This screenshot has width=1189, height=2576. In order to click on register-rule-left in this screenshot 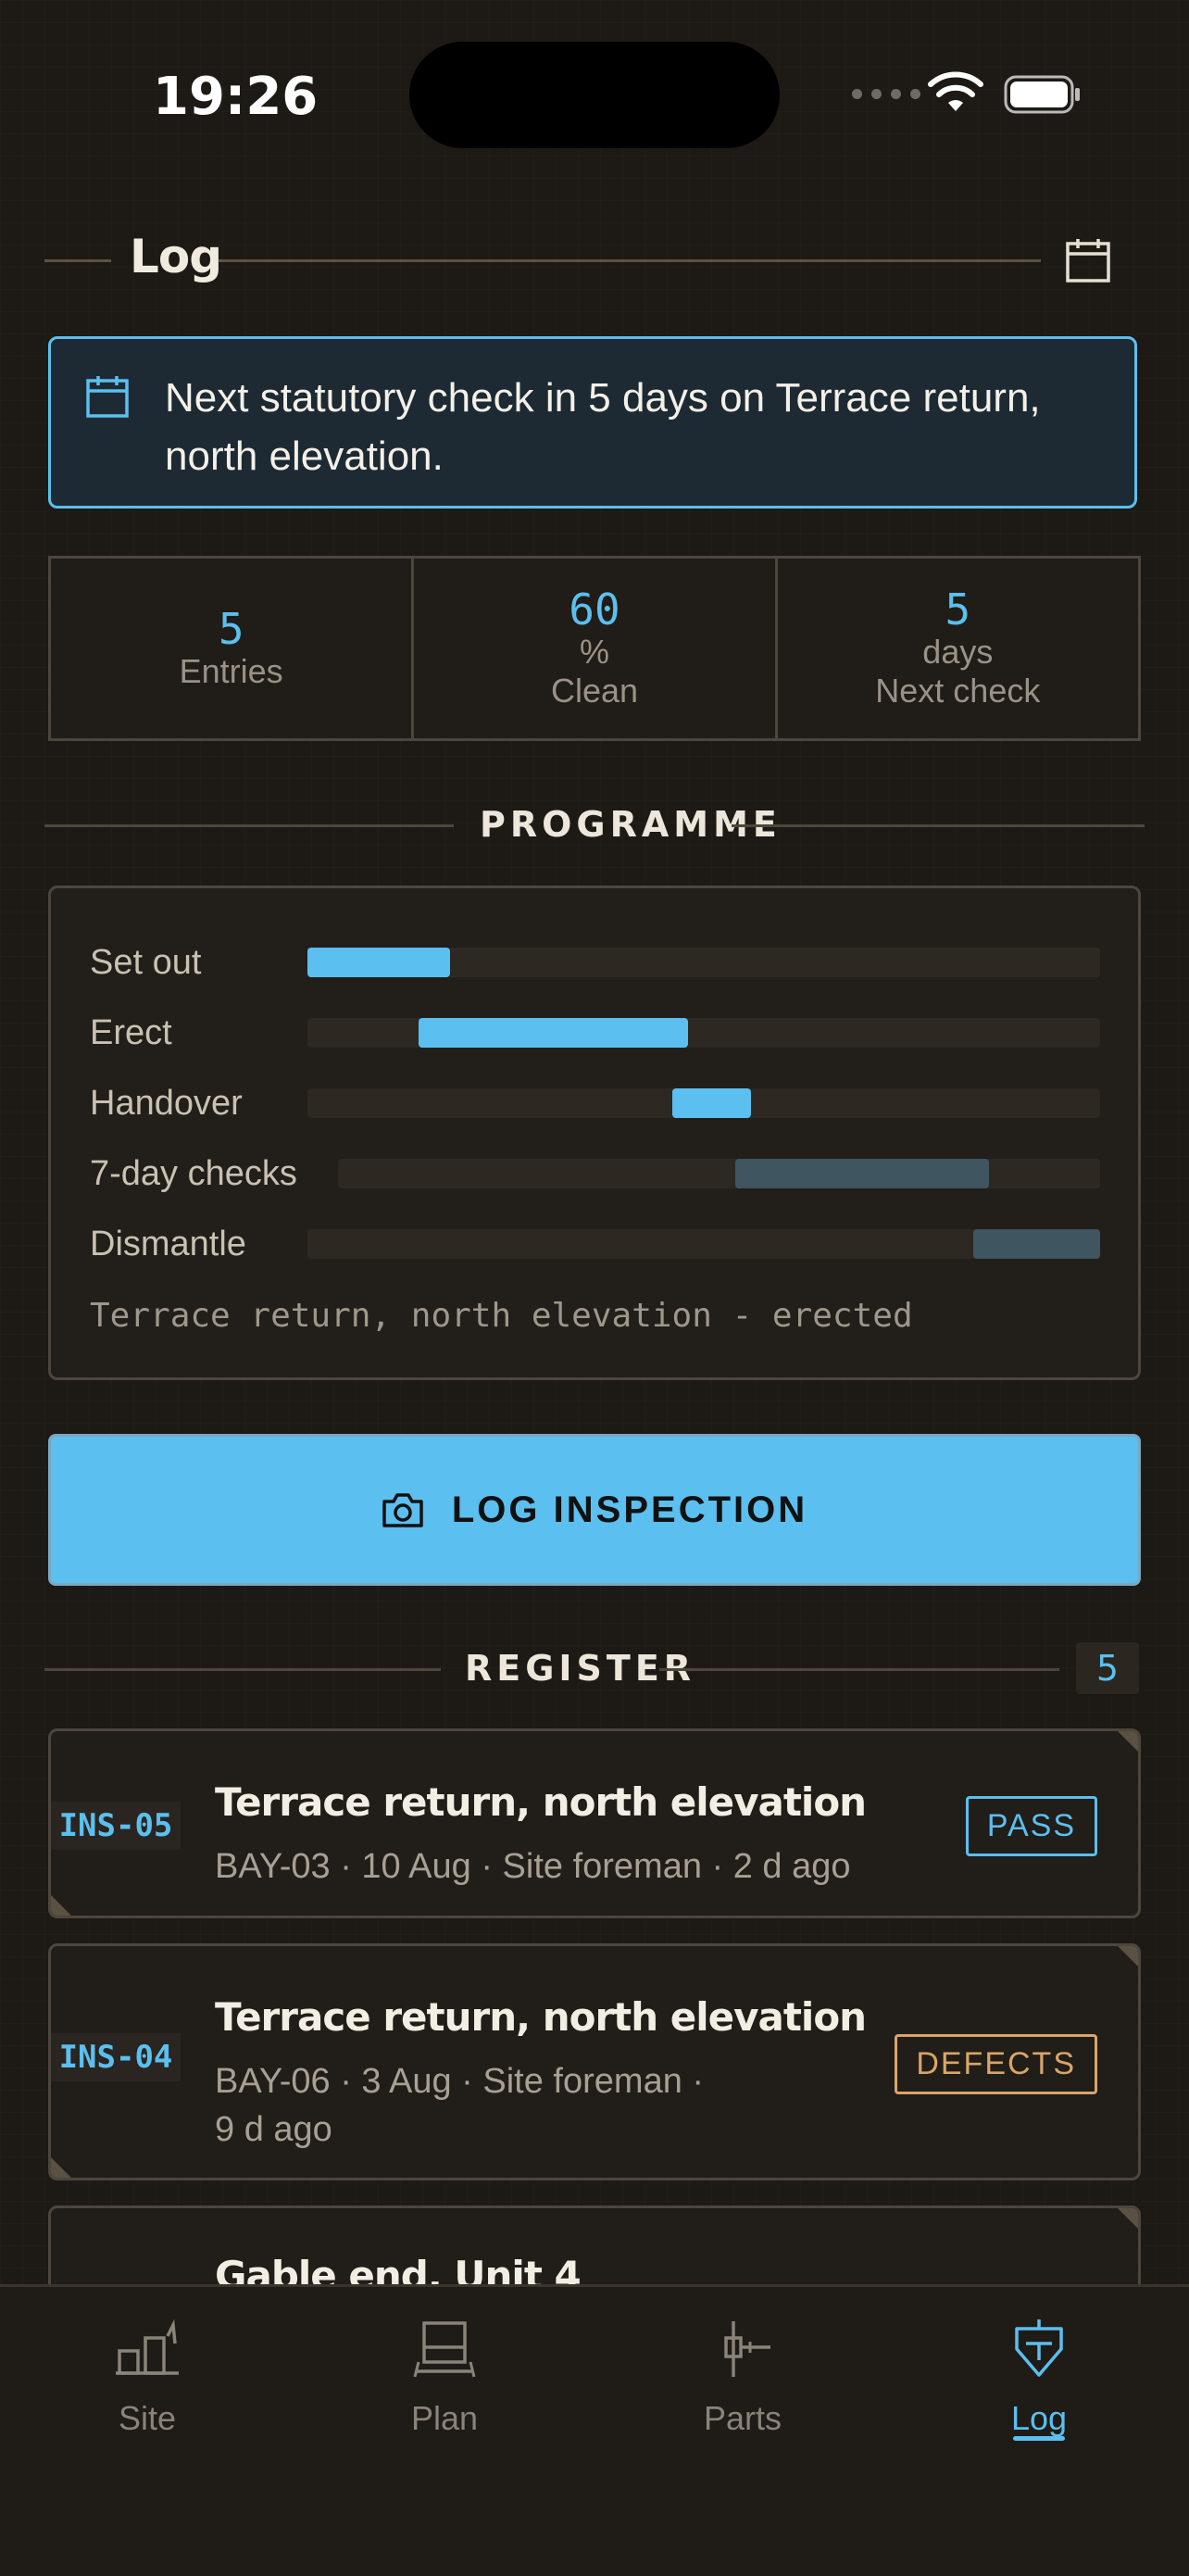, I will do `click(242, 1669)`.